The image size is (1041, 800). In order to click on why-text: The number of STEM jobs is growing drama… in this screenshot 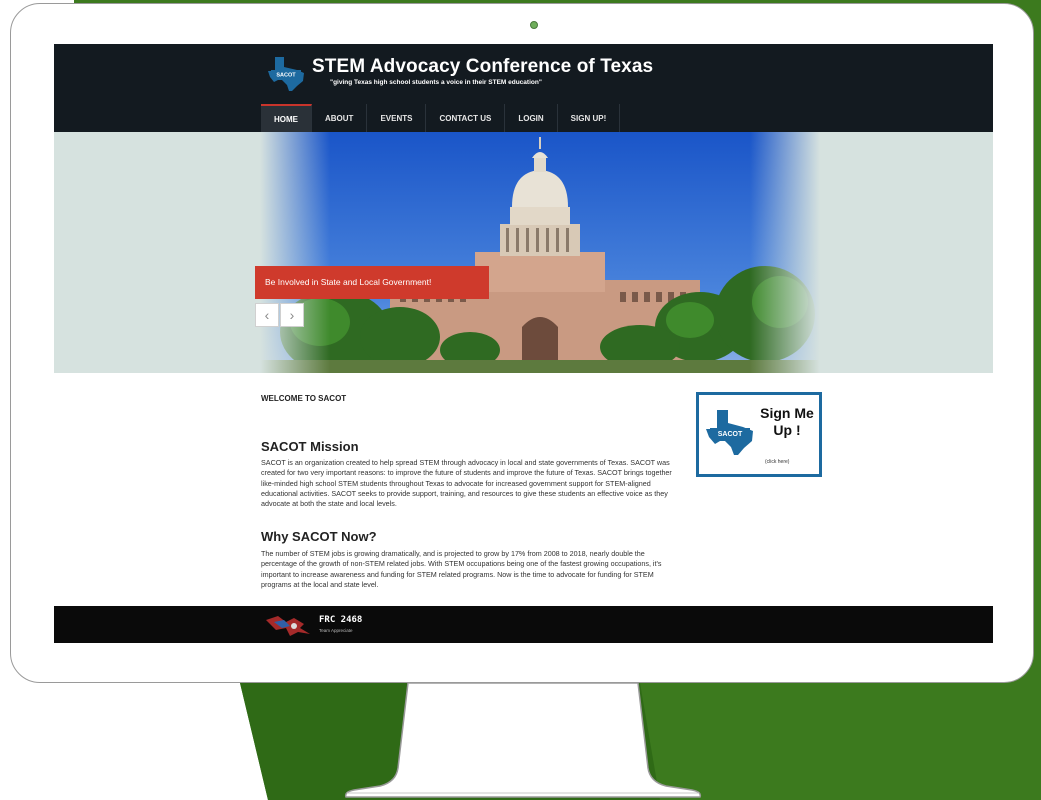, I will do `click(461, 569)`.